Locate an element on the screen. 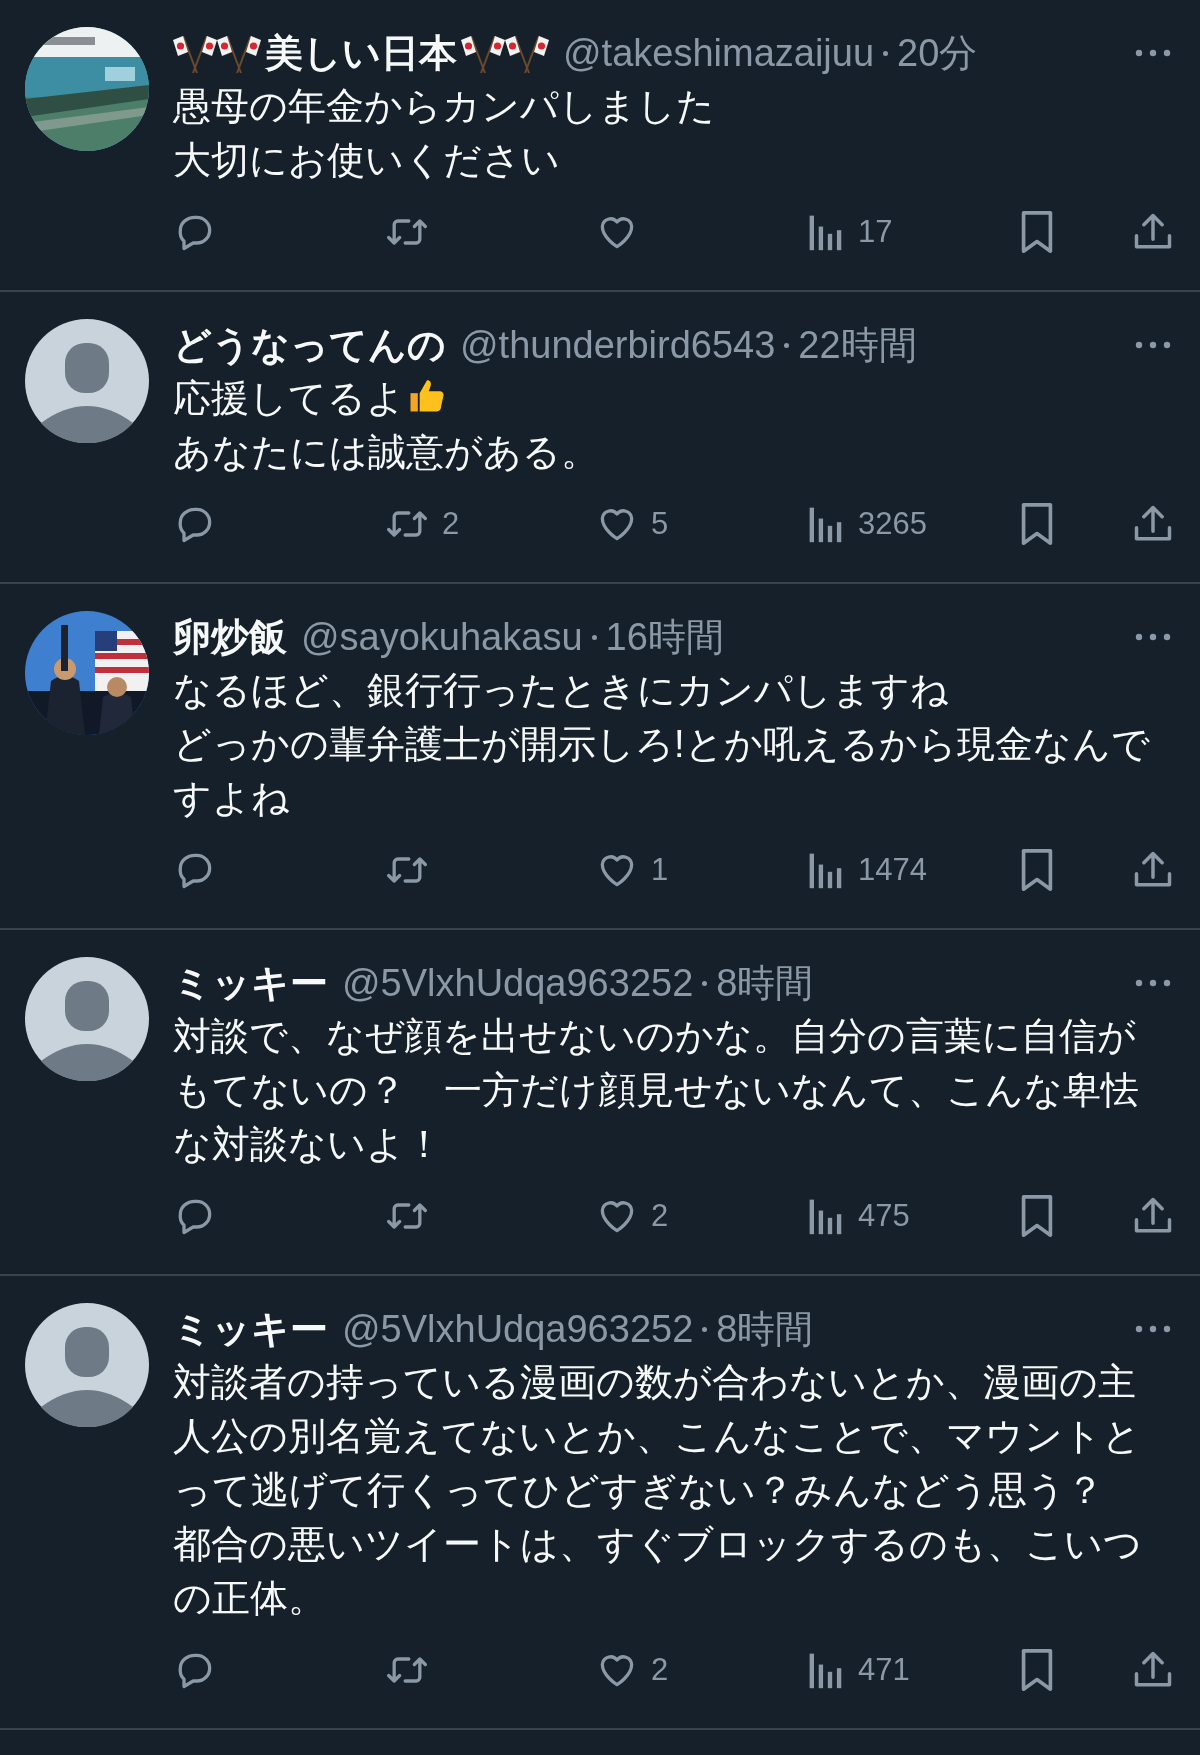 The width and height of the screenshot is (1200, 1755). tweet-text: あなたには誠意がある。 is located at coordinates (386, 452).